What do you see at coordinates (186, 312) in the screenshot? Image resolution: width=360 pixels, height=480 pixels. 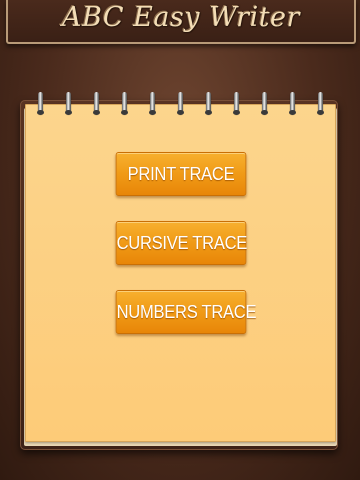 I see `numbers-trace-button: NUMBERS TRACE` at bounding box center [186, 312].